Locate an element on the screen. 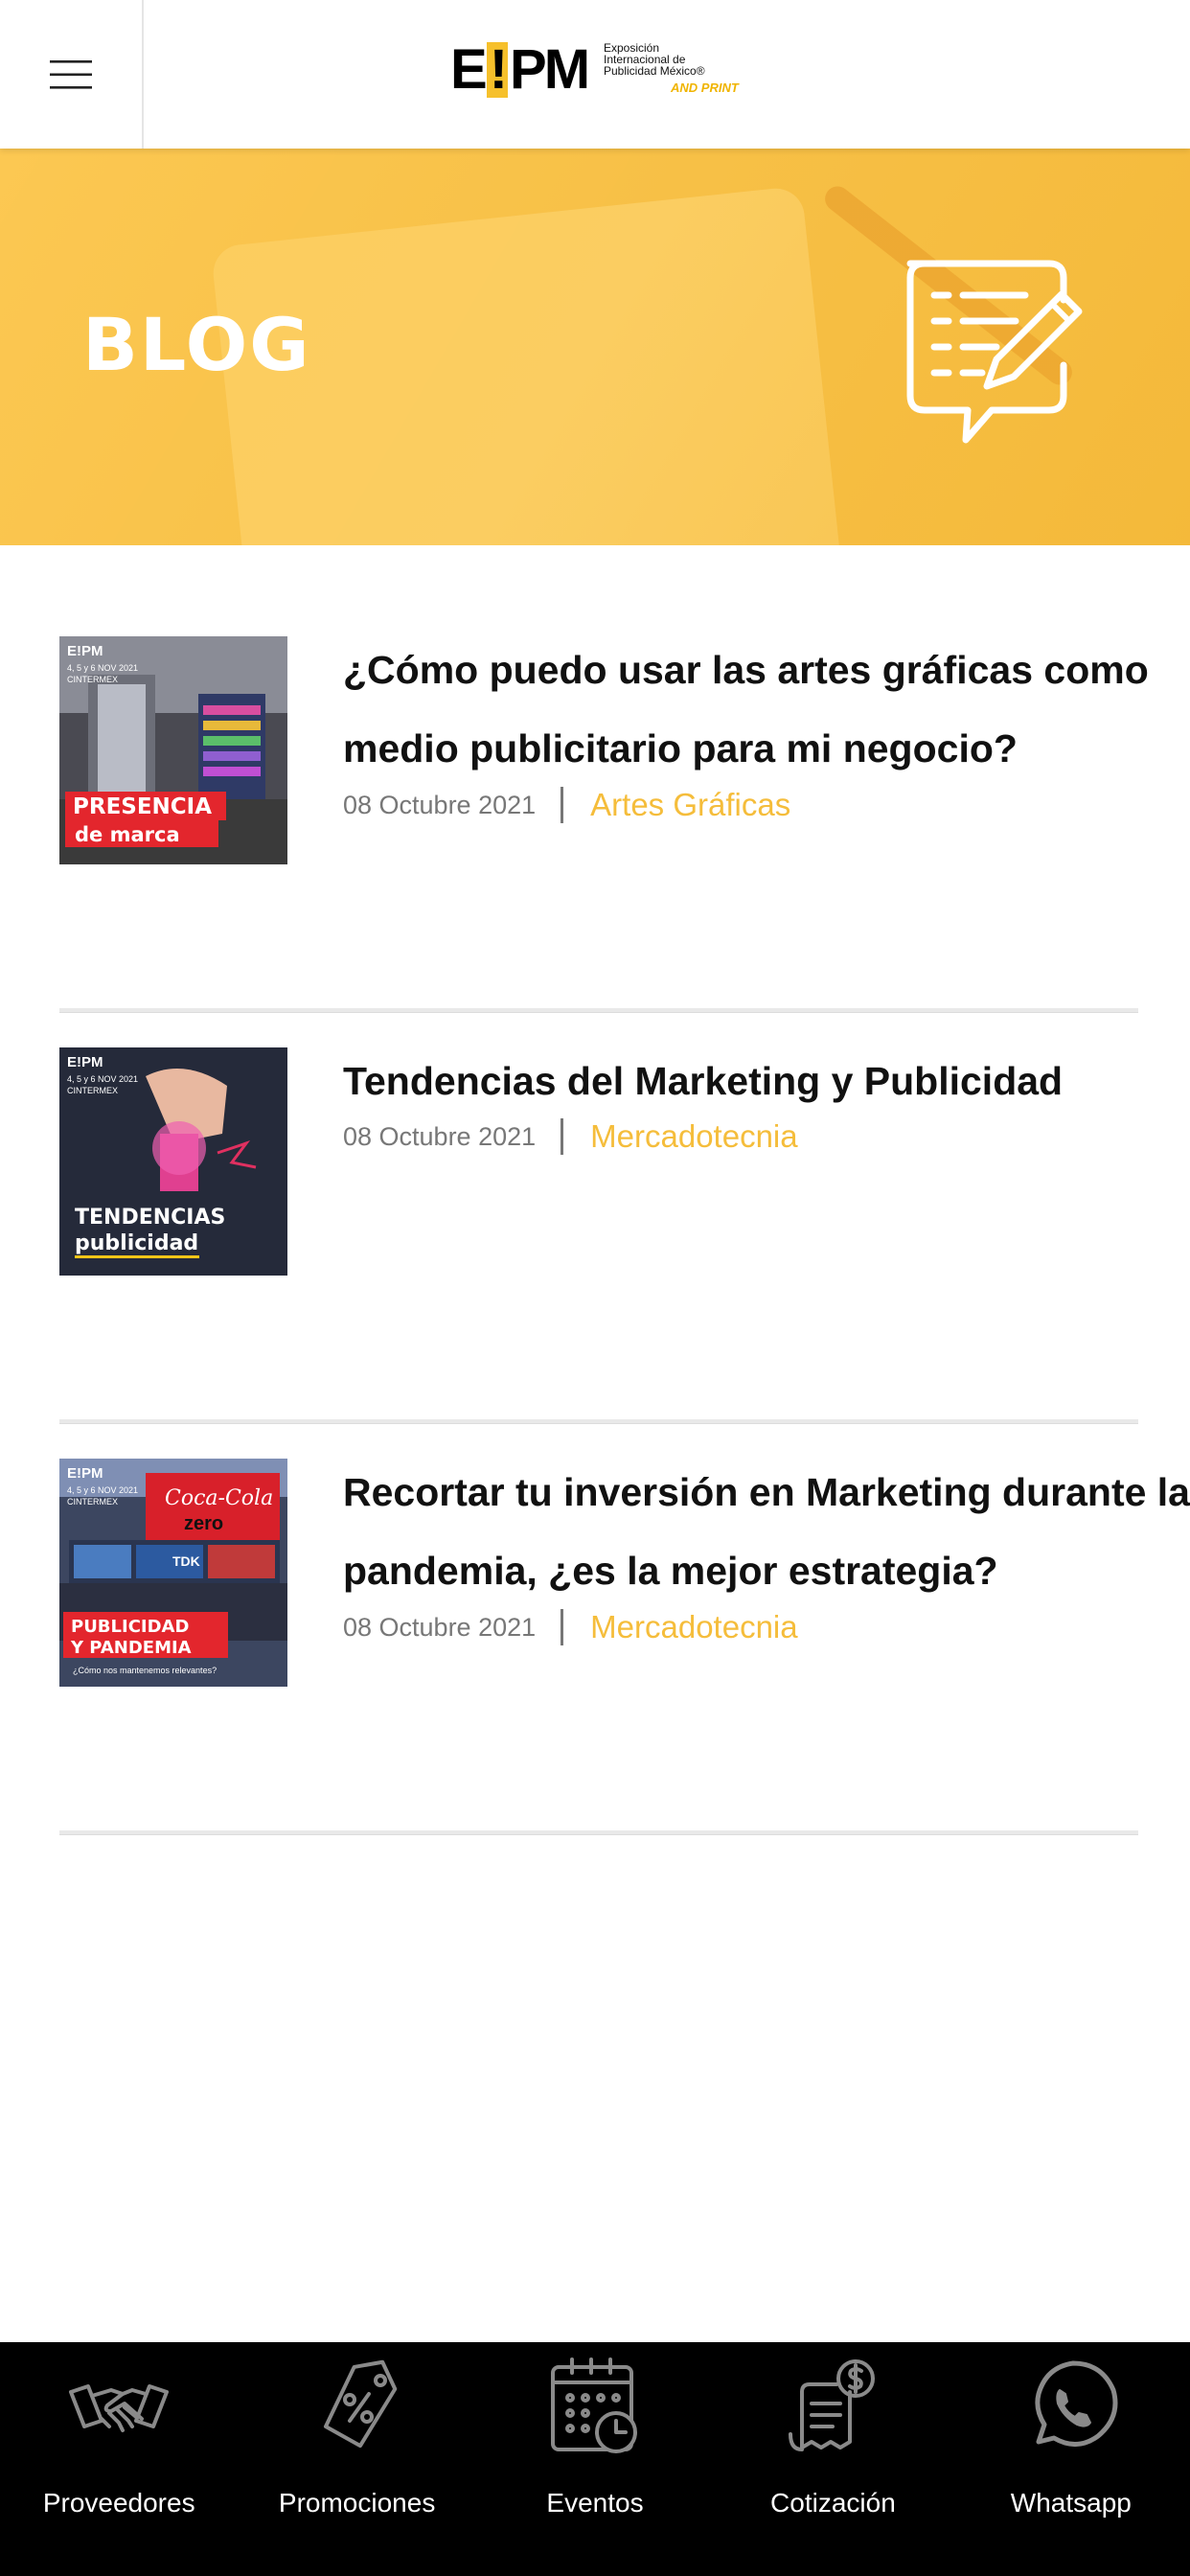  blog-note-pencil-icon is located at coordinates (995, 352).